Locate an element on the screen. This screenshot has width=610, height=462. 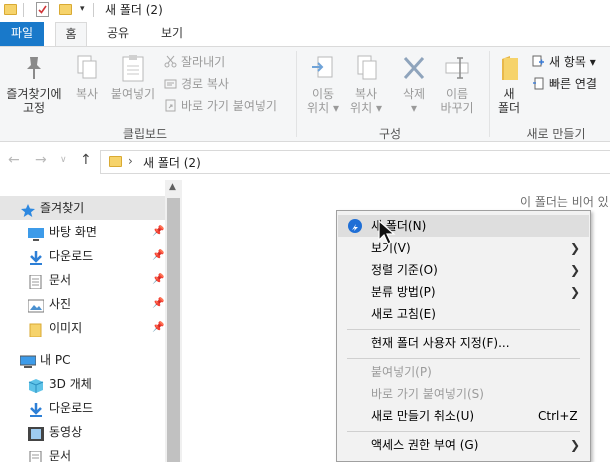
up-arrow-icon: ↑ is located at coordinates (86, 160).